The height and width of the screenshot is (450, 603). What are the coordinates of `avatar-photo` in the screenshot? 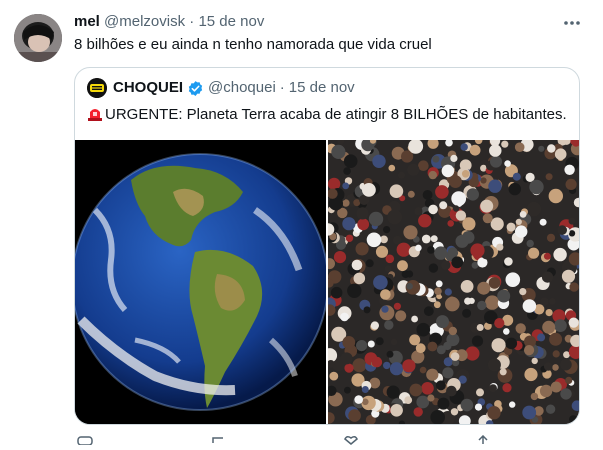 It's located at (38, 38).